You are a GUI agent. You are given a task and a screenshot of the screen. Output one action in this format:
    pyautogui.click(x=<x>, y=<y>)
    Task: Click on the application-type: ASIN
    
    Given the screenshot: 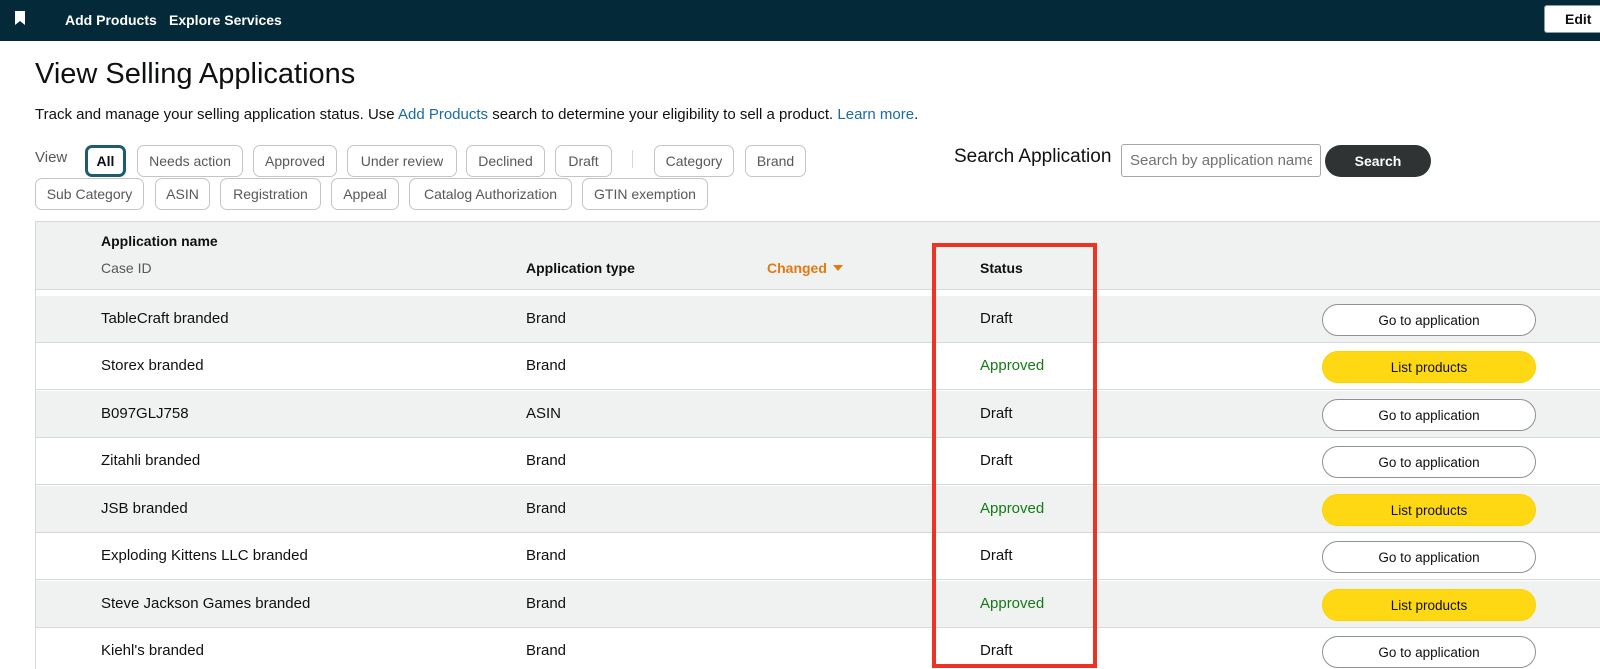 What is the action you would take?
    pyautogui.click(x=544, y=413)
    